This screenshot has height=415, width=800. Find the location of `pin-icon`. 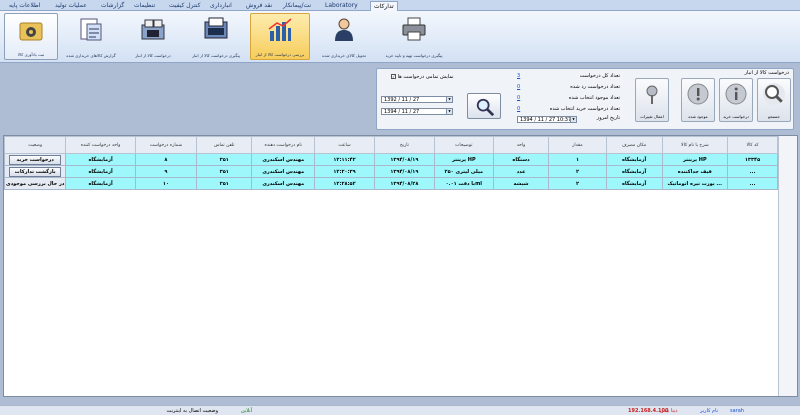

pin-icon is located at coordinates (652, 94).